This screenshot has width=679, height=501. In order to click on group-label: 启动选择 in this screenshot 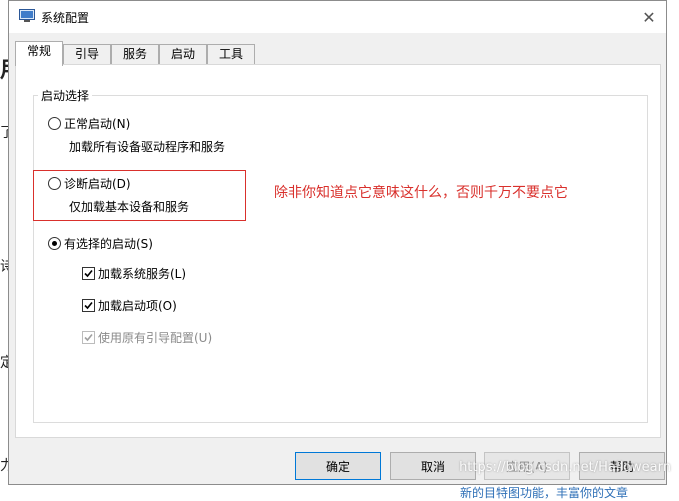, I will do `click(65, 95)`.